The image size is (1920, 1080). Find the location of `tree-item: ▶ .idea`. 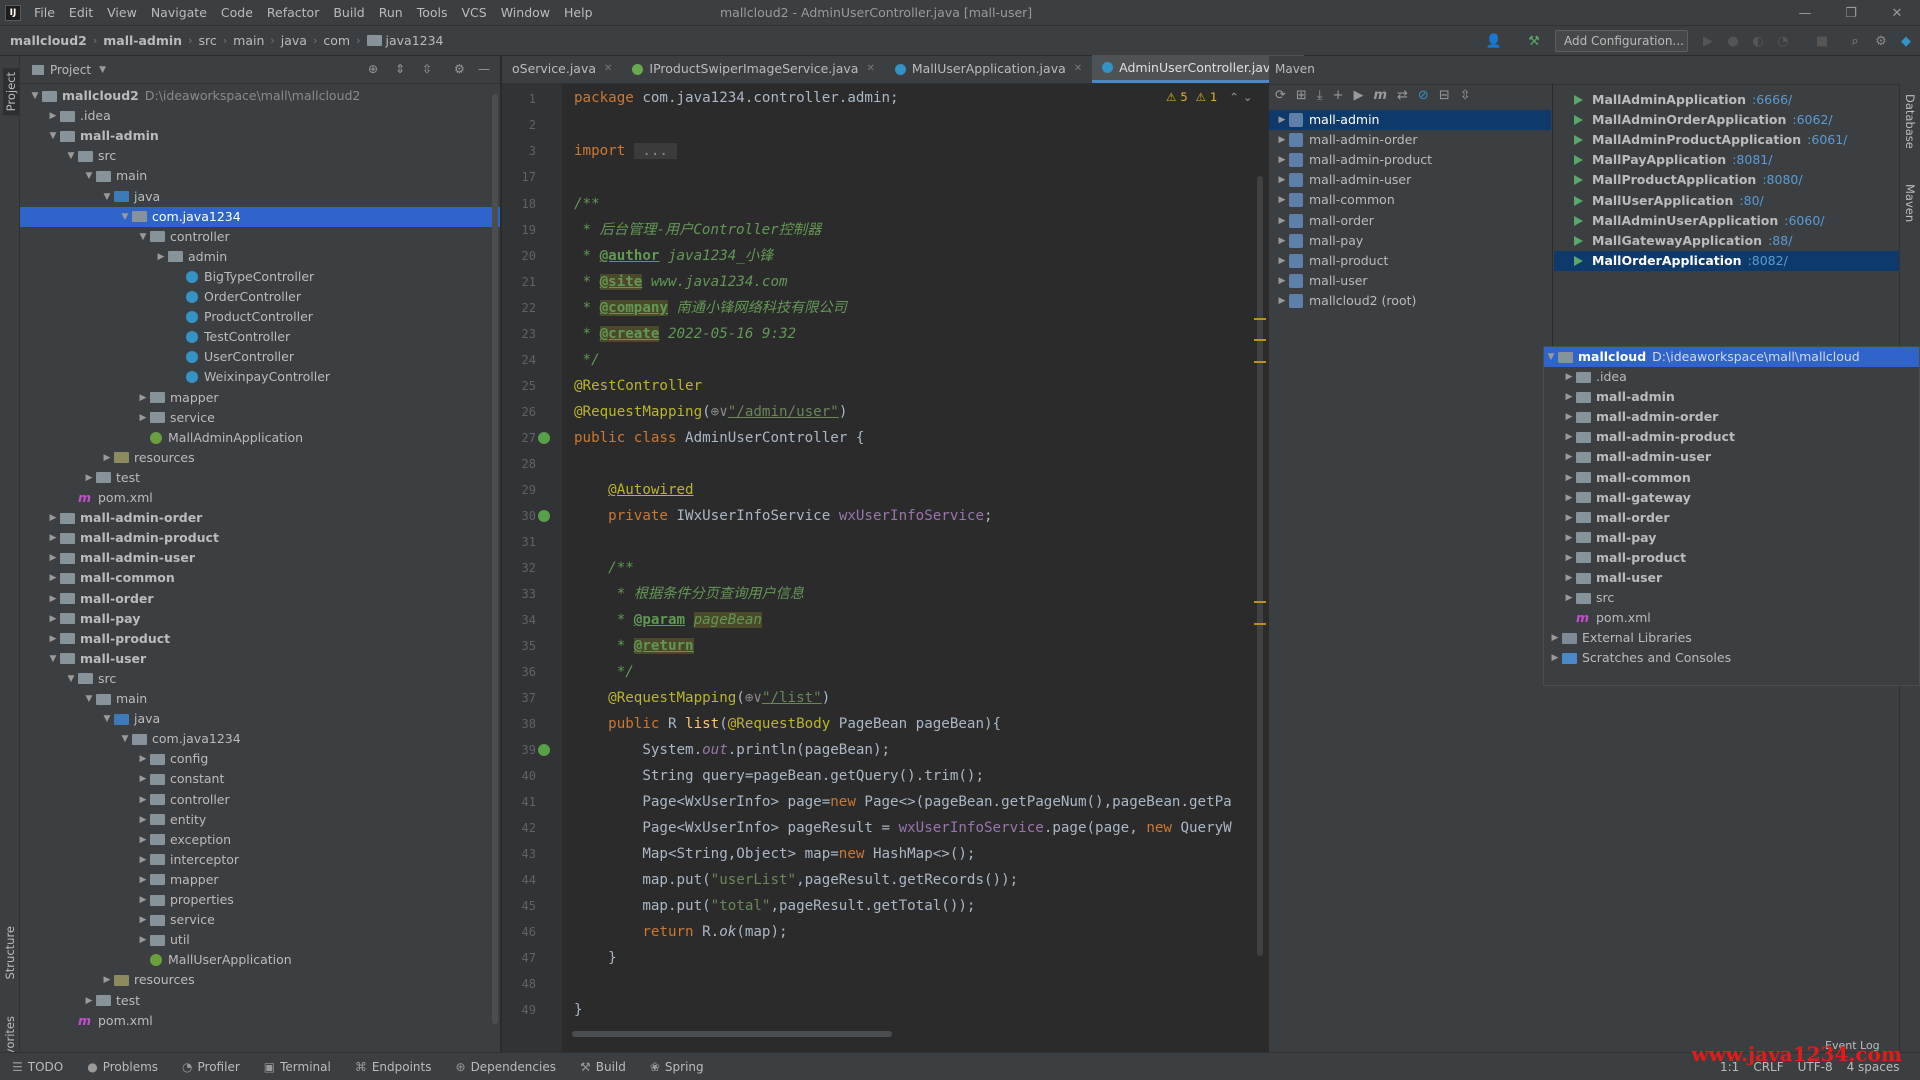

tree-item: ▶ .idea is located at coordinates (78, 116).